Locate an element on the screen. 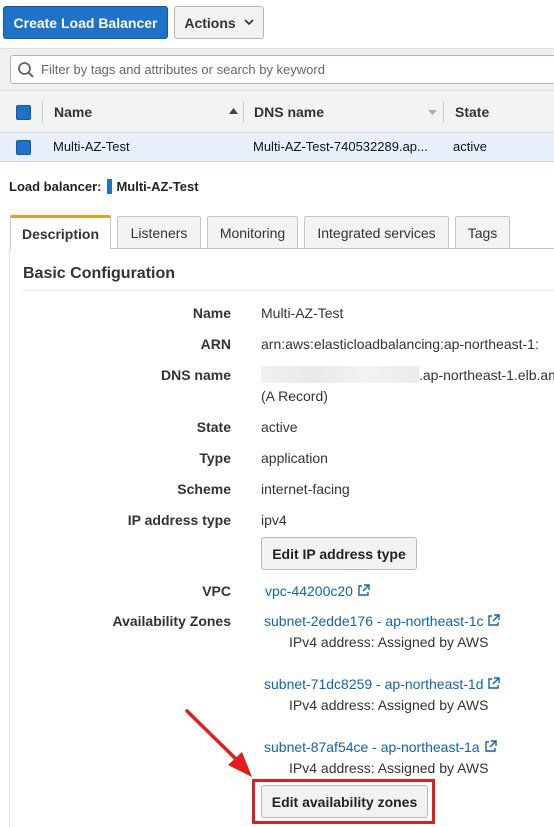 The image size is (554, 827). table-header: Name DNS name State is located at coordinates (277, 111).